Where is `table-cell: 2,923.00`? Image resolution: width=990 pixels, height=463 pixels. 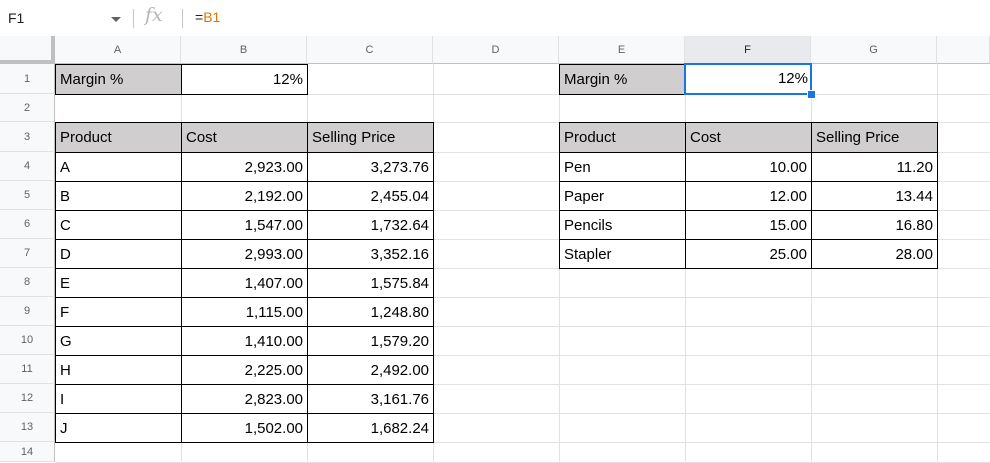
table-cell: 2,923.00 is located at coordinates (244, 167).